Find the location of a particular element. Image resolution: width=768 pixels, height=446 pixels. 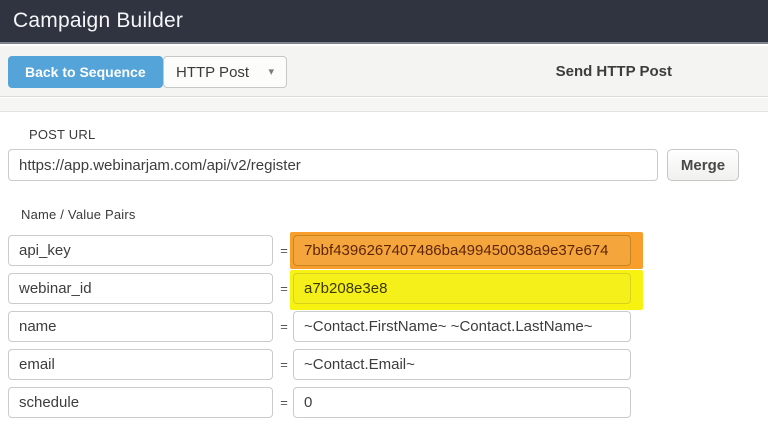

section-title: Send HTTP Post is located at coordinates (613, 71).